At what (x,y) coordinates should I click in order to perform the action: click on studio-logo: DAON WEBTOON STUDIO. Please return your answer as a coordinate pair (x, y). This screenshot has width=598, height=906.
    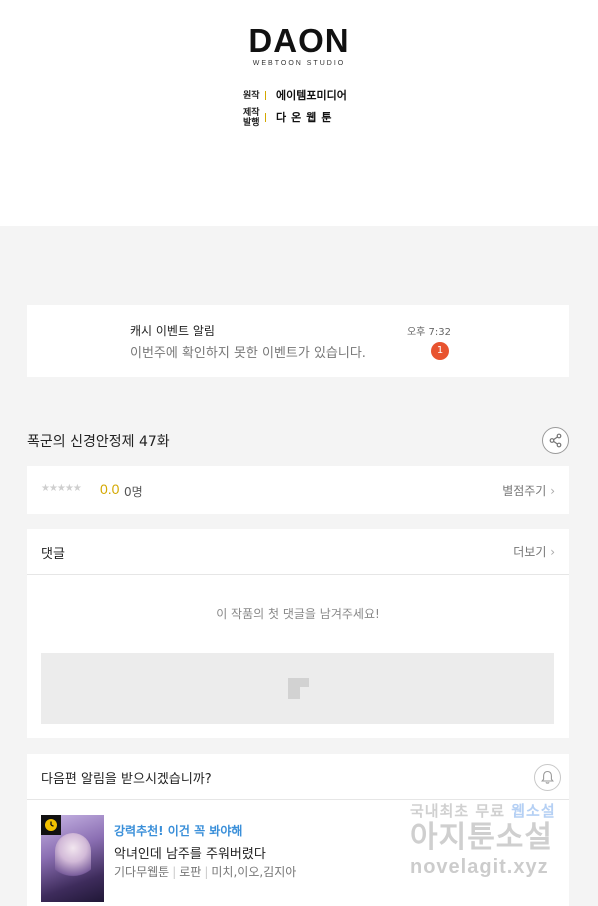
    Looking at the image, I should click on (299, 45).